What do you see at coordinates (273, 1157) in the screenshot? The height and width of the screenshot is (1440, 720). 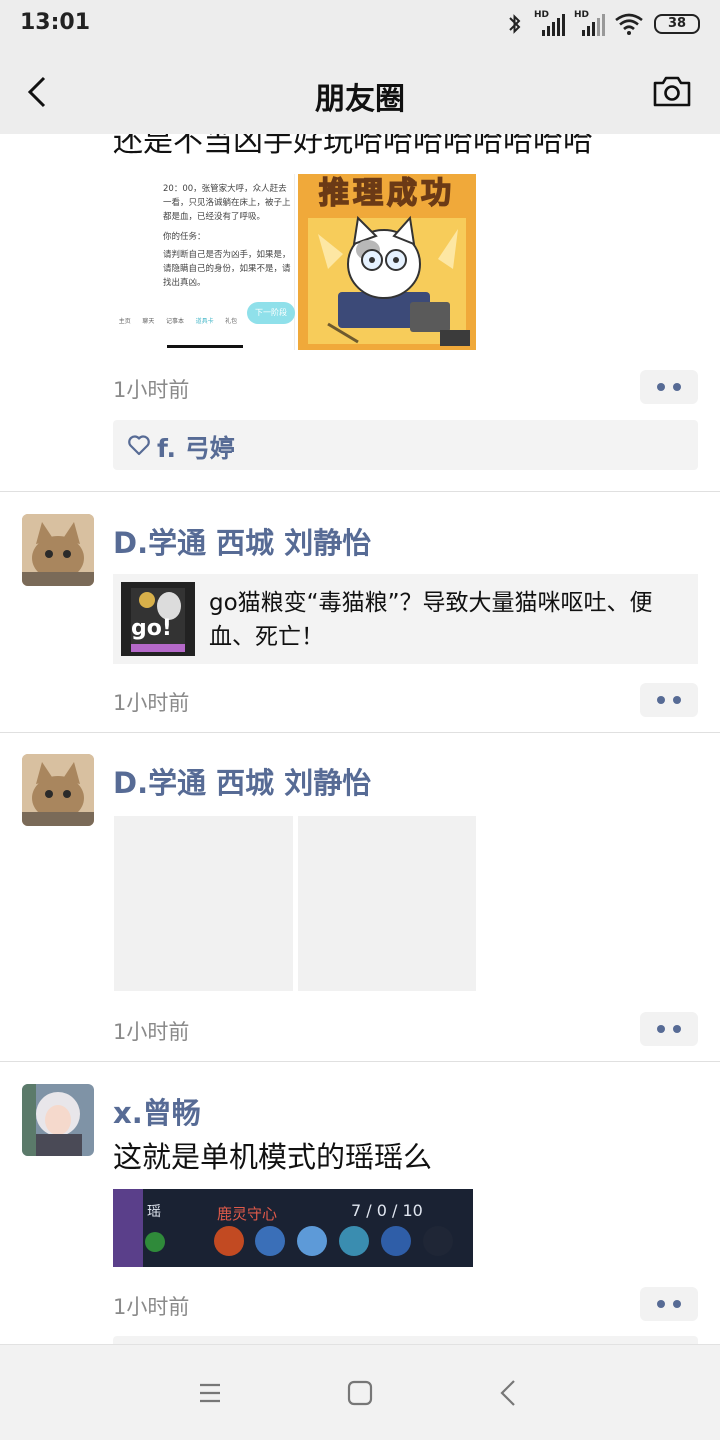 I see `post-text: 这就是单机模式的瑶瑶么` at bounding box center [273, 1157].